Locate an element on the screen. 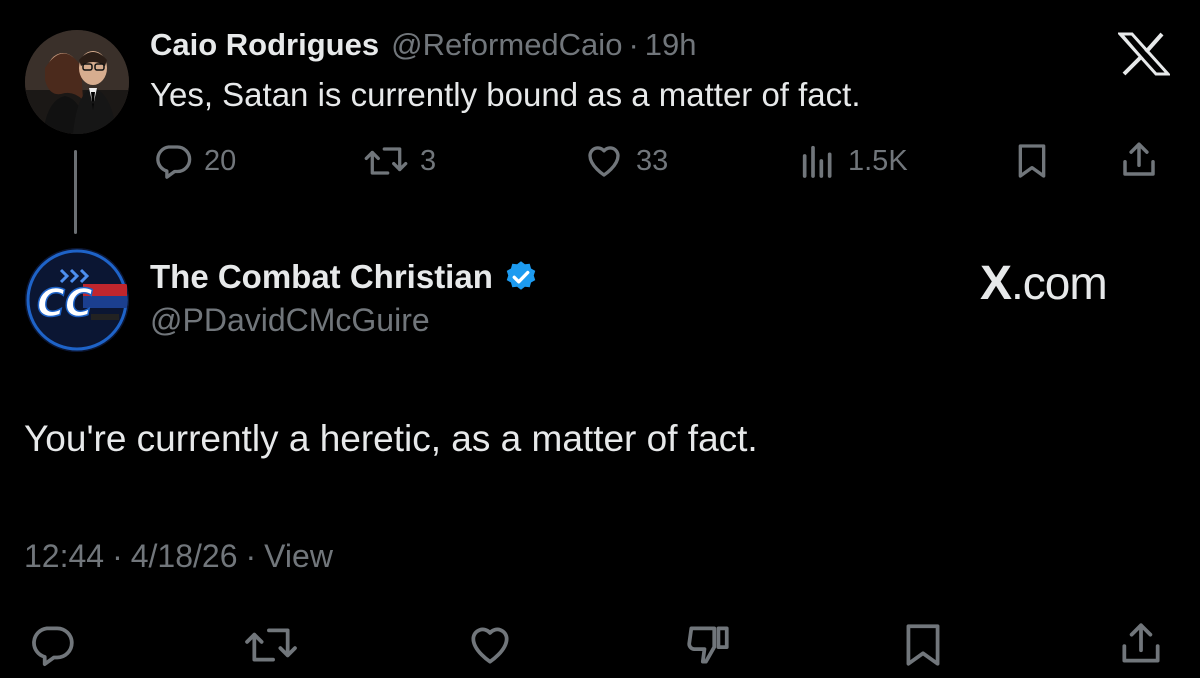 The width and height of the screenshot is (1200, 678). parent-like-button: 33 is located at coordinates (625, 161).